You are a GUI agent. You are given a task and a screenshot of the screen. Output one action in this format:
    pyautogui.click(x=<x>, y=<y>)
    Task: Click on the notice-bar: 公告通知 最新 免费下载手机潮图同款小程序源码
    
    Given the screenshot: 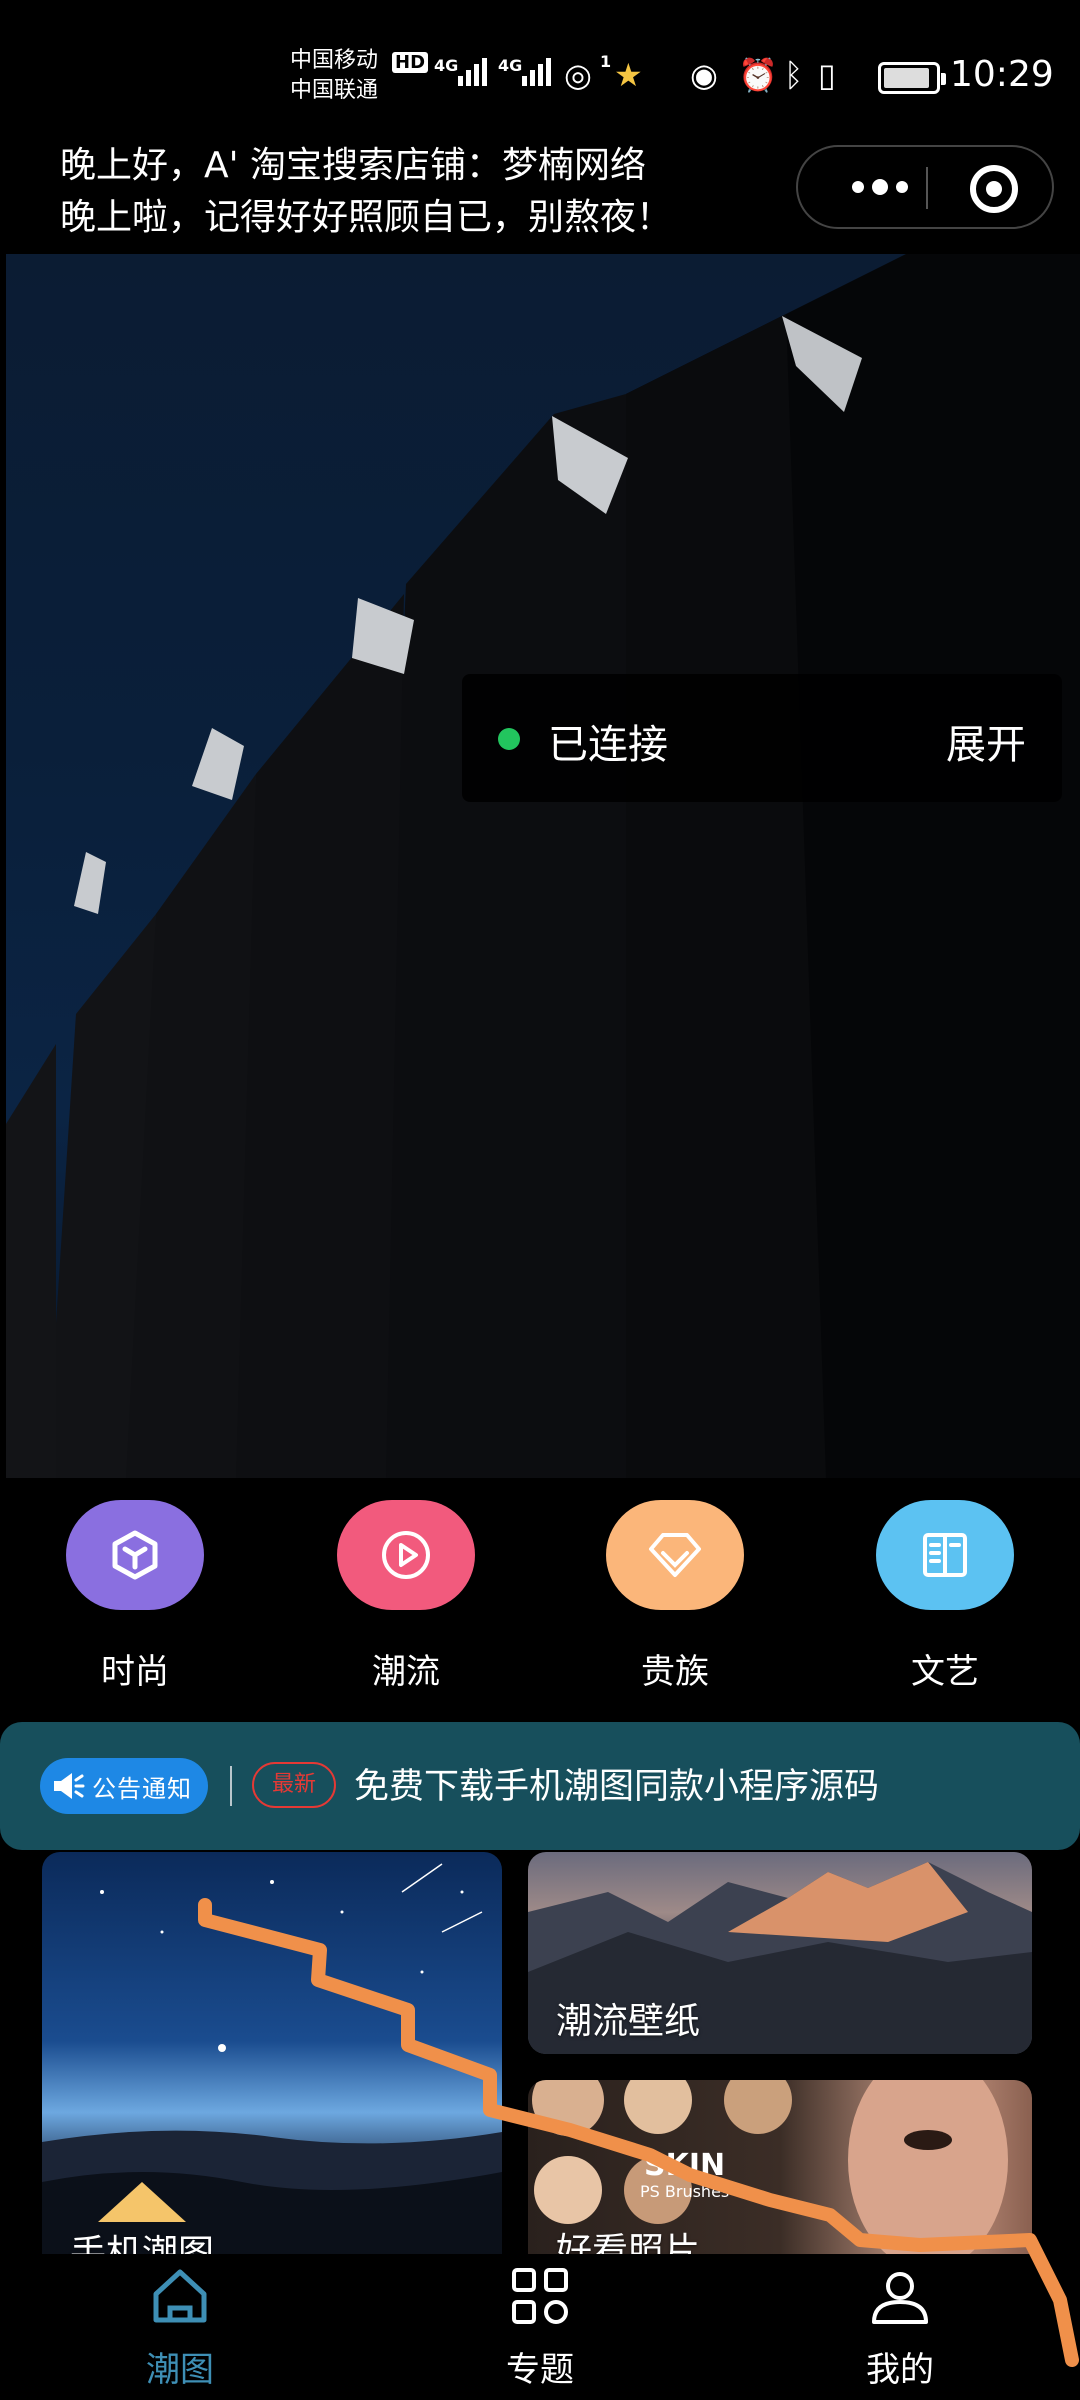 What is the action you would take?
    pyautogui.click(x=540, y=1786)
    